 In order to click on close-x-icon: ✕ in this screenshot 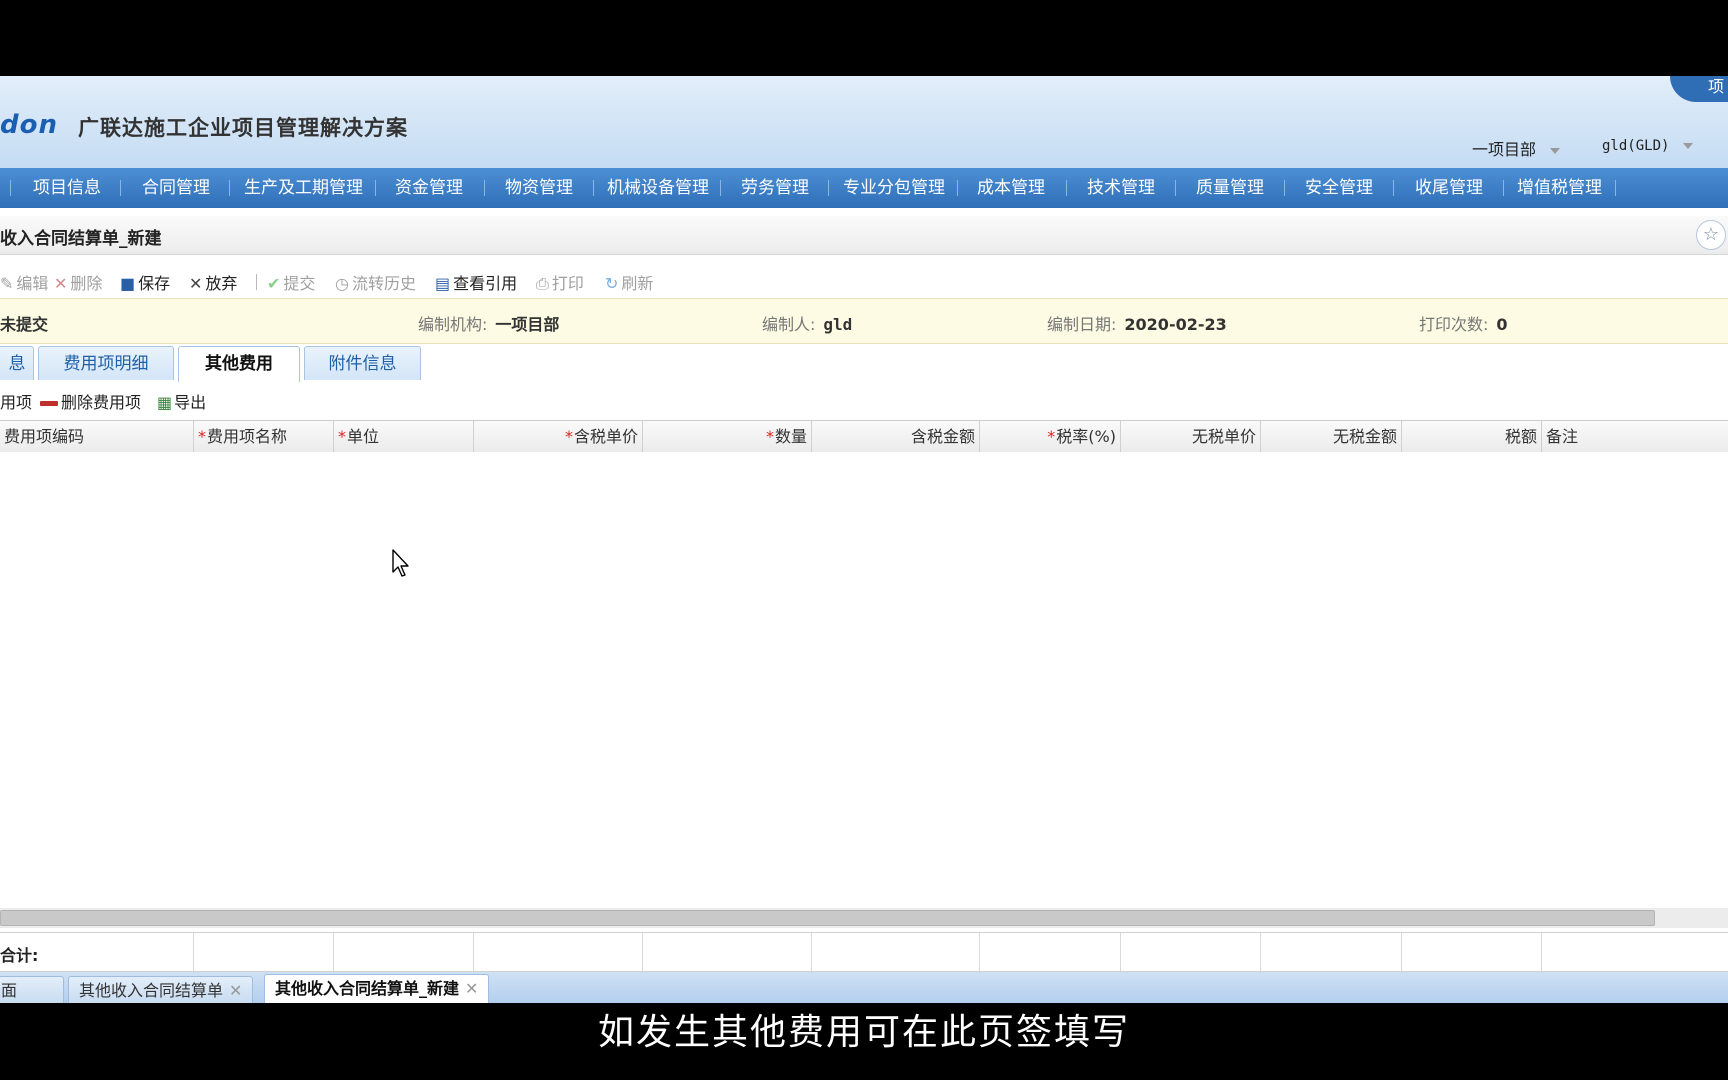, I will do `click(196, 283)`.